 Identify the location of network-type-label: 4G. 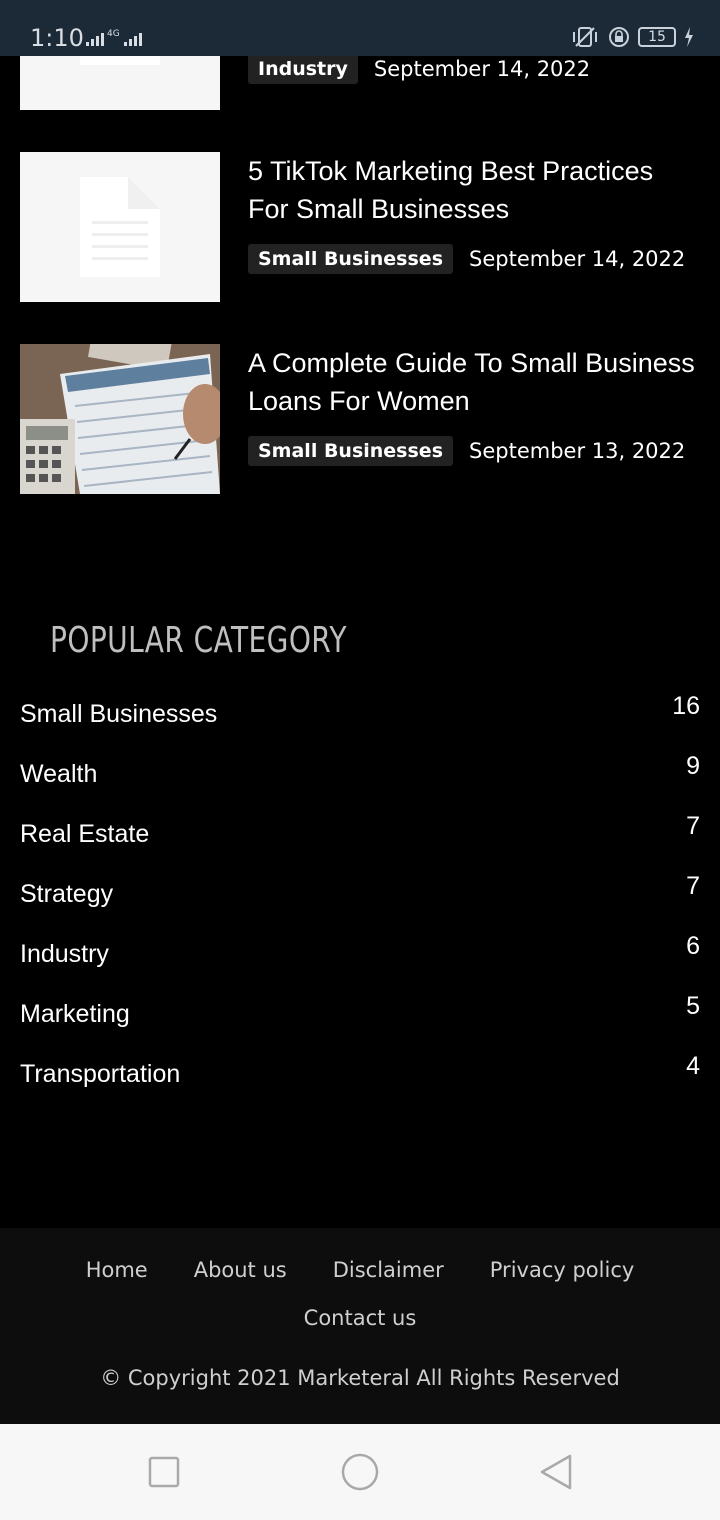
(113, 34).